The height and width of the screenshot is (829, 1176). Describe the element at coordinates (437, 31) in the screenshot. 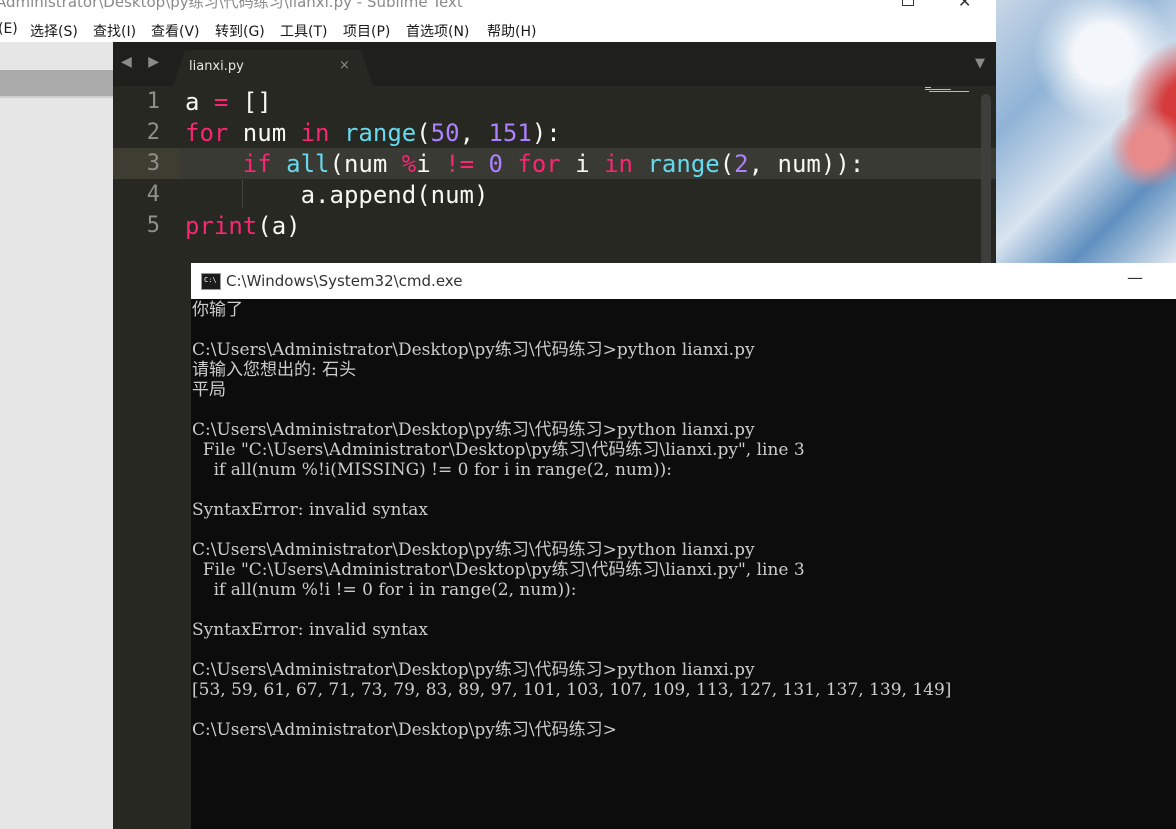

I see `menu-preferences: 首选项(N)` at that location.